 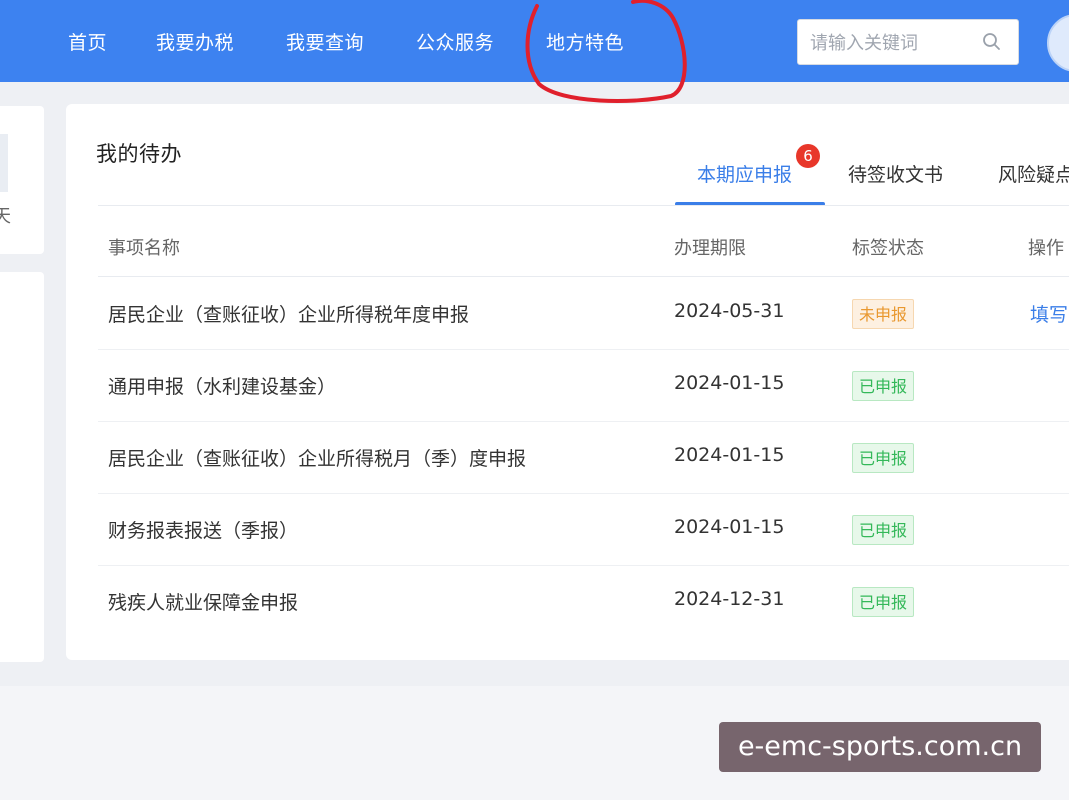 What do you see at coordinates (888, 248) in the screenshot?
I see `column-header-status: 标签状态` at bounding box center [888, 248].